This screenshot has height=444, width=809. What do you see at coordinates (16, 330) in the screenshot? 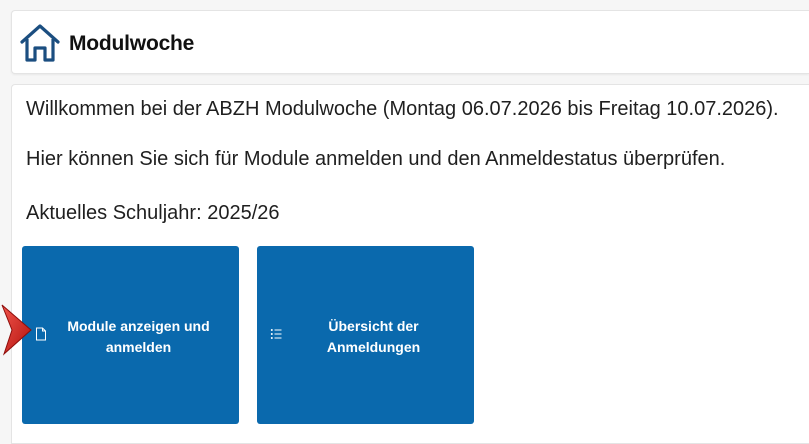
I see `pointer-arrow-icon` at bounding box center [16, 330].